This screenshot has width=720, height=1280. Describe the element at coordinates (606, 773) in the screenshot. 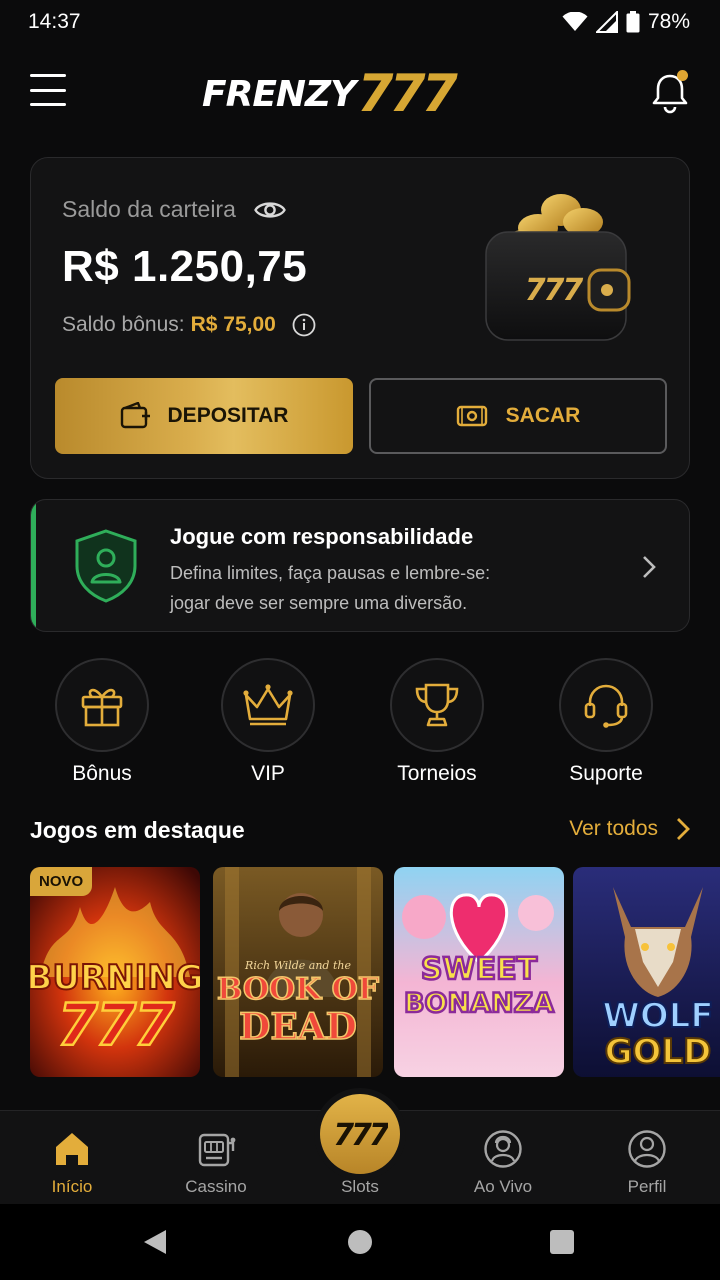

I see `quick-label-support: Suporte` at that location.